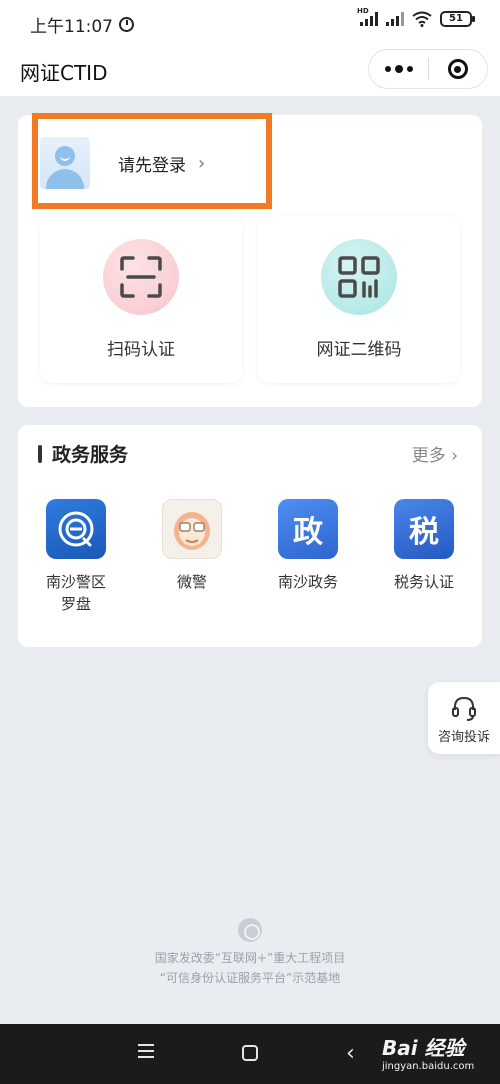 This screenshot has width=500, height=1084. Describe the element at coordinates (422, 19) in the screenshot. I see `wifi-icon` at that location.